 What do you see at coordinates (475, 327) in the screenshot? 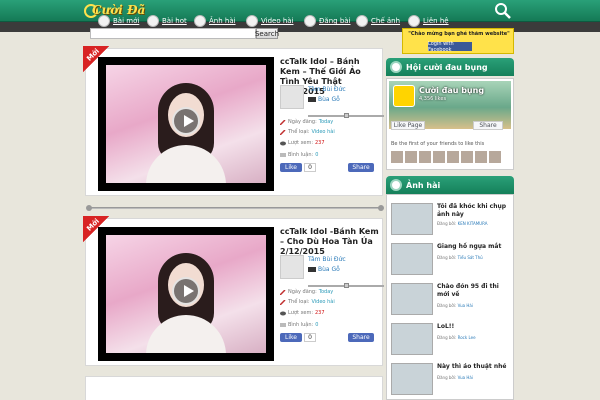
I see `list-title: LoL!!` at bounding box center [475, 327].